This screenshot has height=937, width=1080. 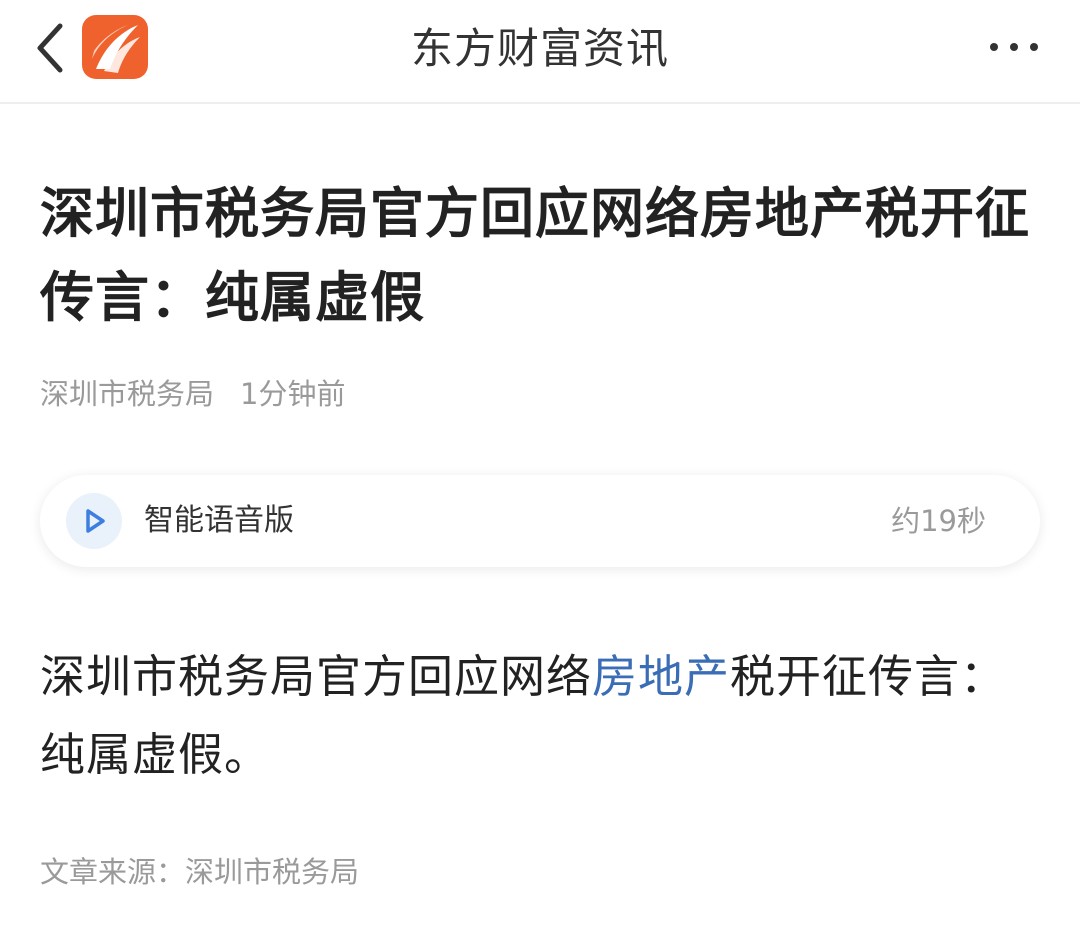 What do you see at coordinates (219, 520) in the screenshot?
I see `audio-label: 智能语音版` at bounding box center [219, 520].